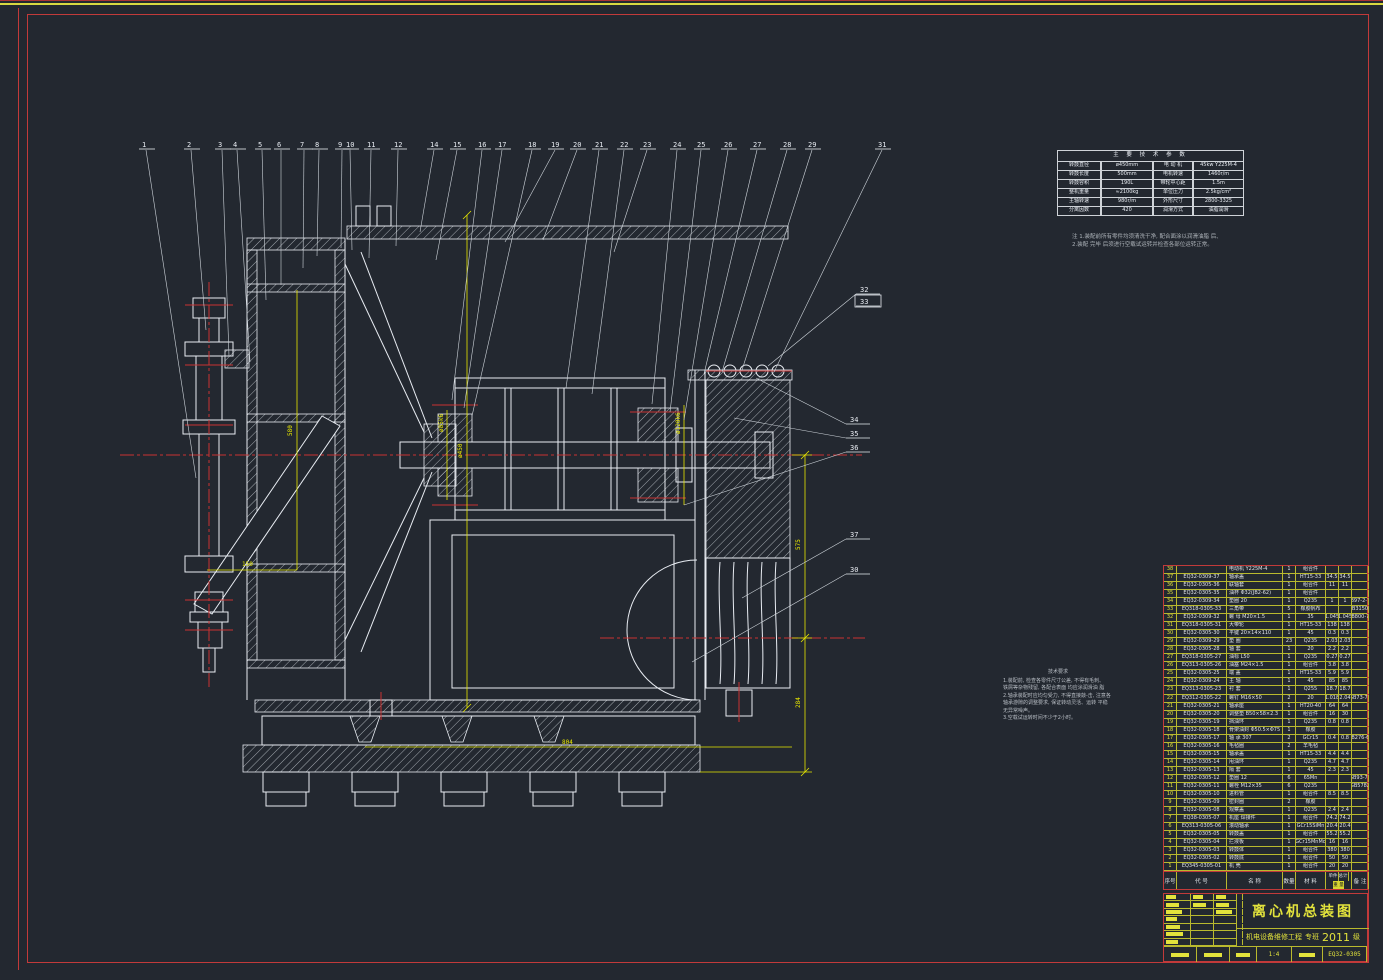 This screenshot has height=980, width=1383. Describe the element at coordinates (1173, 202) in the screenshot. I see `spec-cell: 外形尺寸` at that location.